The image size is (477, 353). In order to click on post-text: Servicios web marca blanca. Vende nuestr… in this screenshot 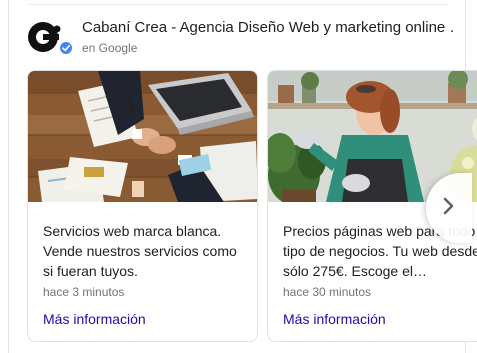, I will do `click(140, 251)`.